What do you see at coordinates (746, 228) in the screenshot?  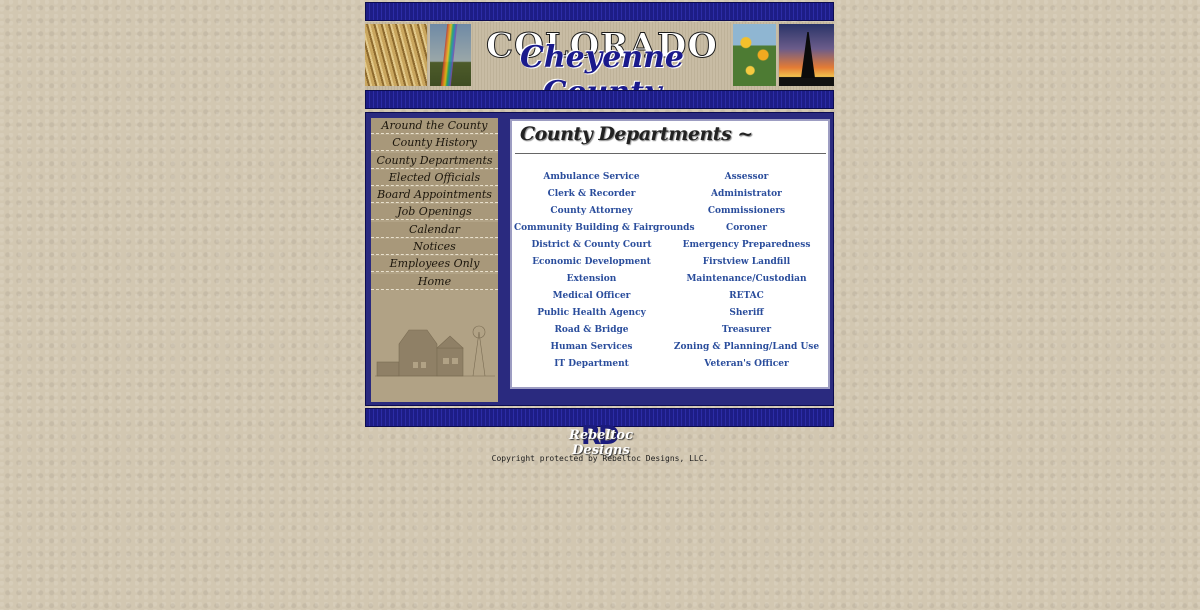 I see `link-coroner: Coroner` at bounding box center [746, 228].